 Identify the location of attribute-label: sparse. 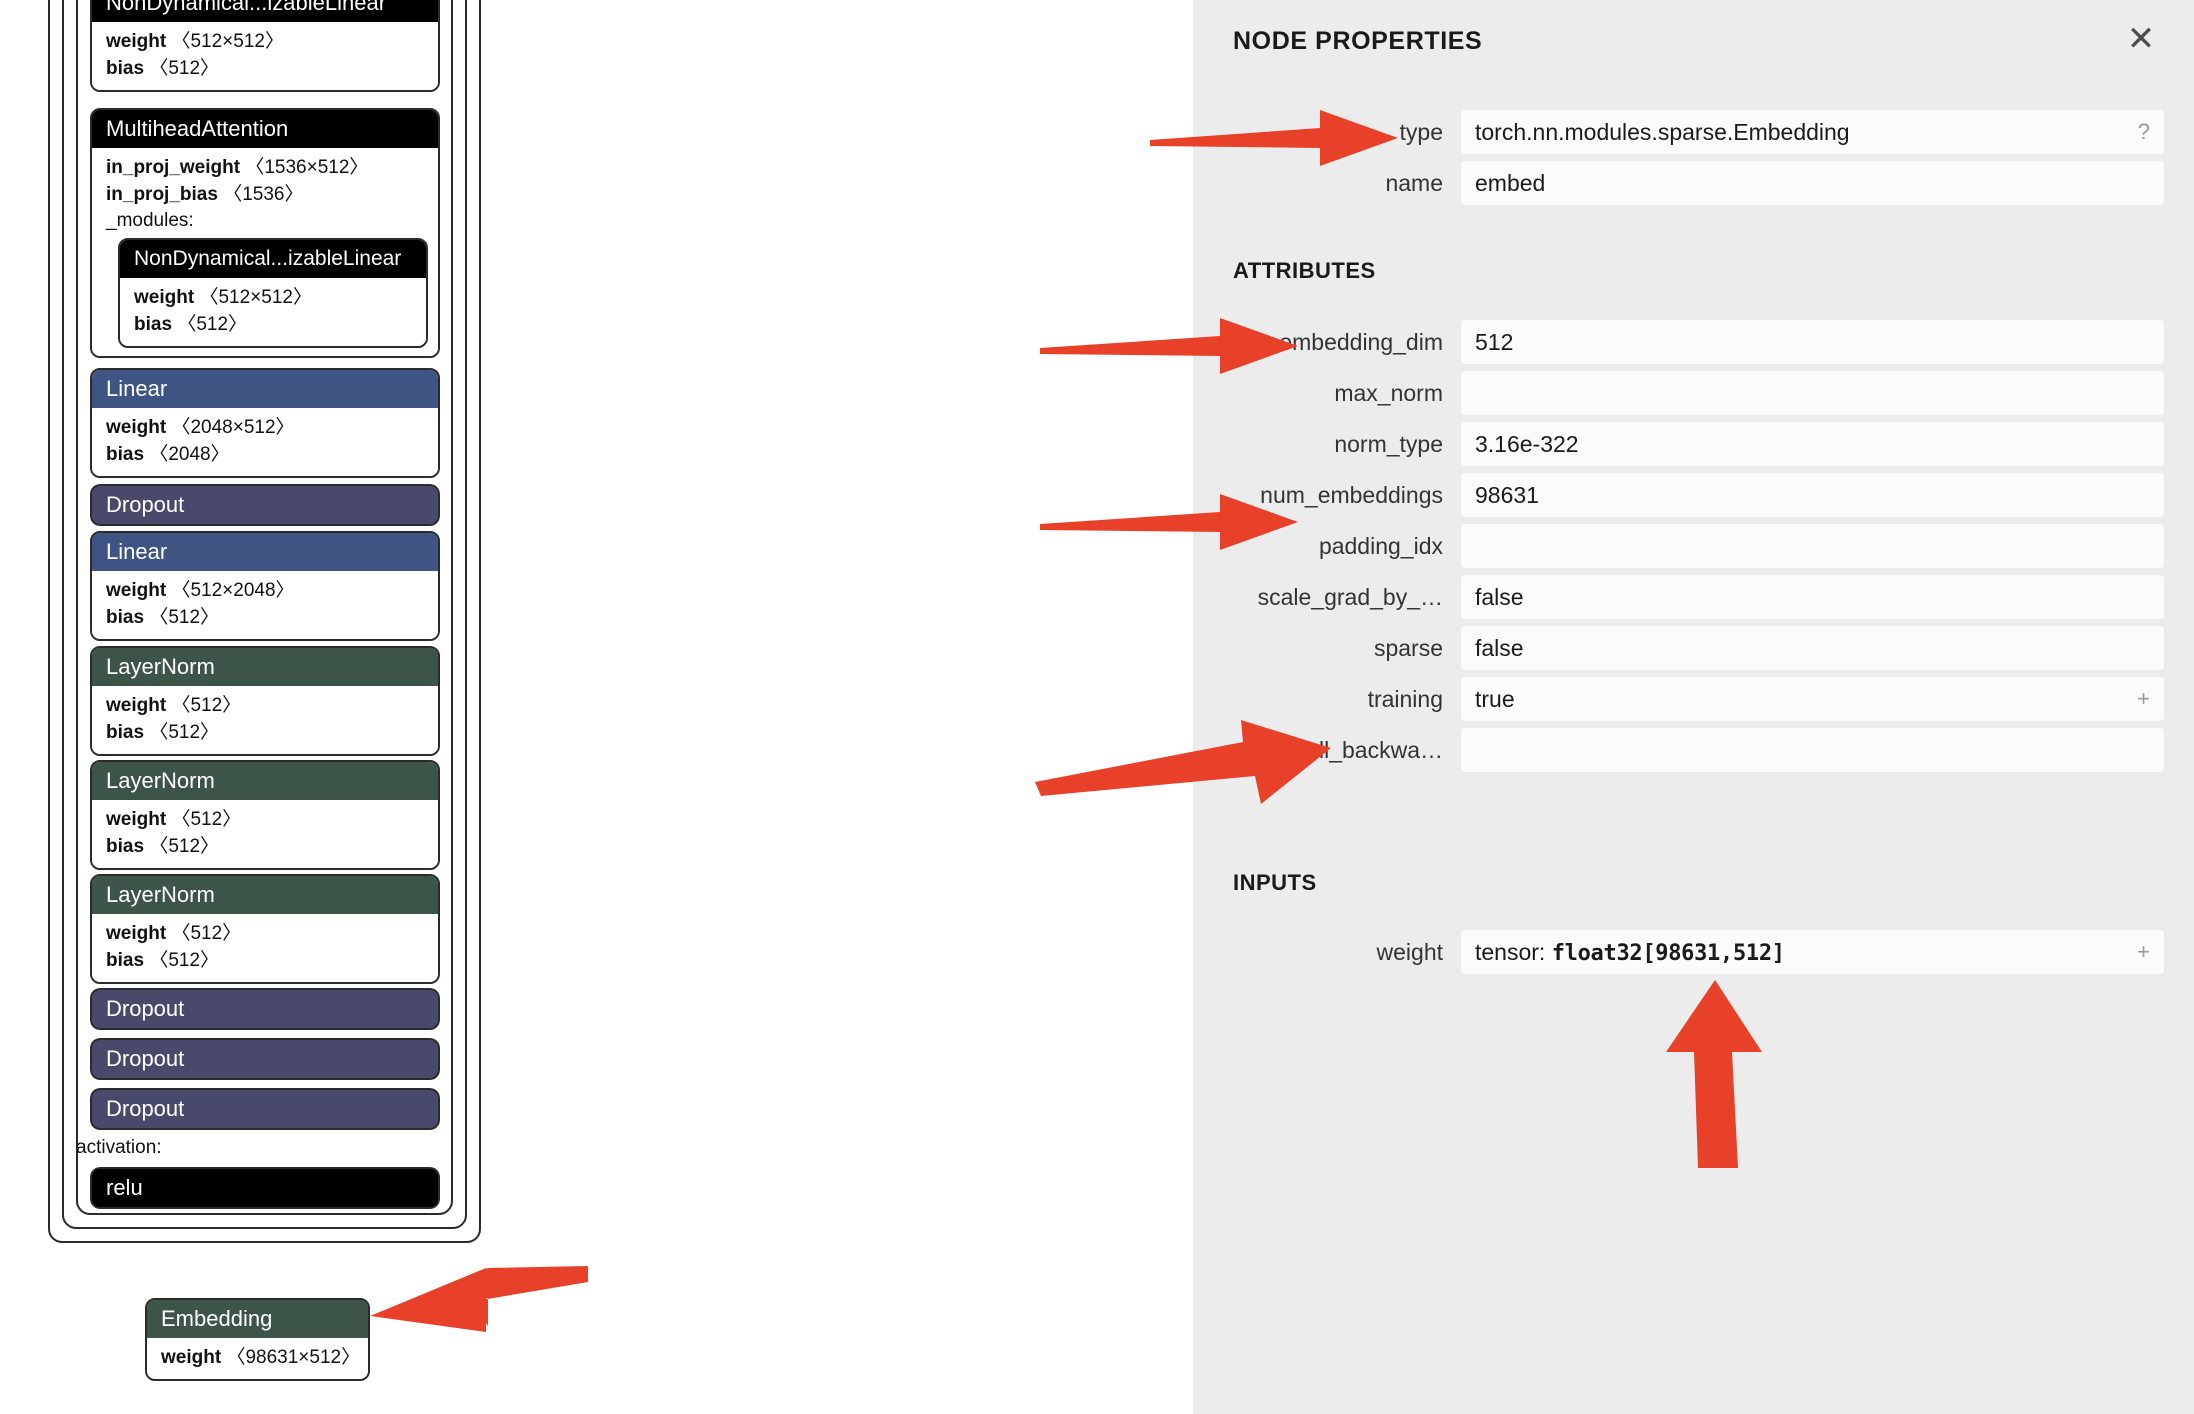
(1408, 647).